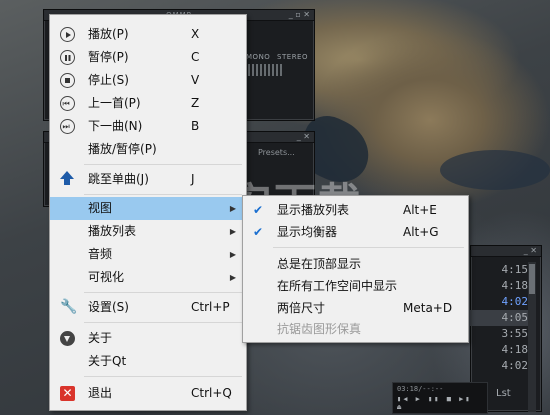 This screenshot has height=415, width=550. I want to click on lst-button: Lst, so click(503, 393).